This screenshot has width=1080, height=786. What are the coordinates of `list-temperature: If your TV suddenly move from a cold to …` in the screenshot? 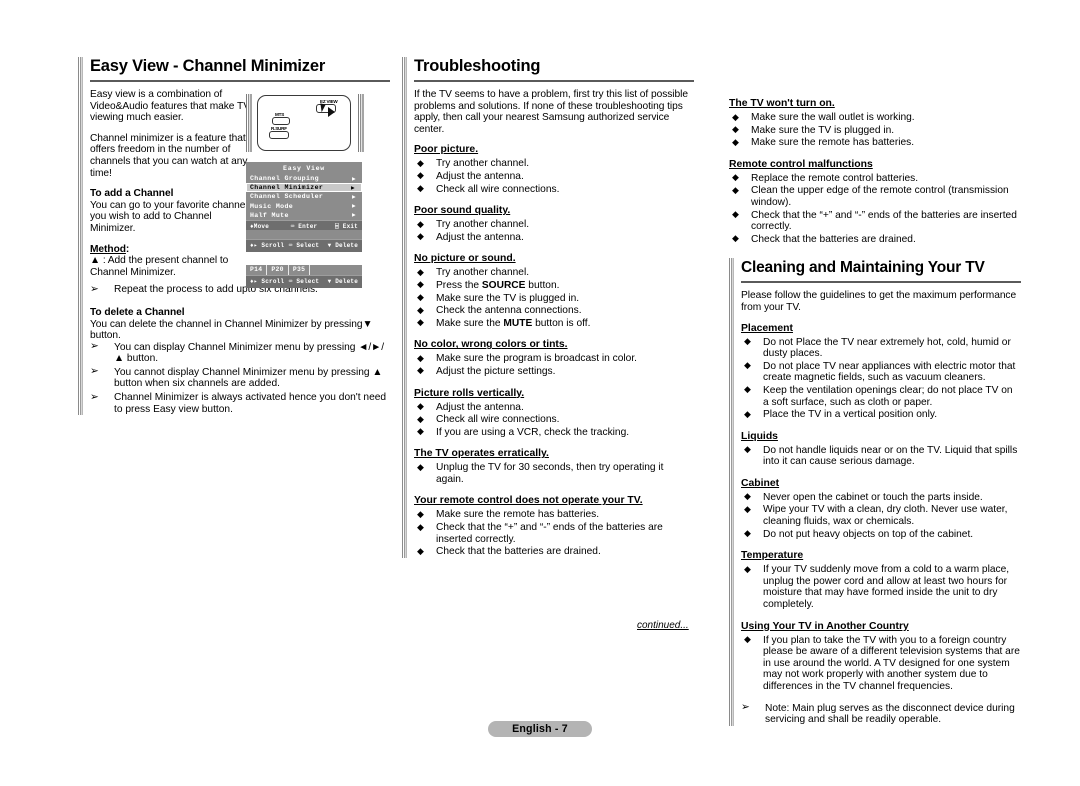 It's located at (881, 587).